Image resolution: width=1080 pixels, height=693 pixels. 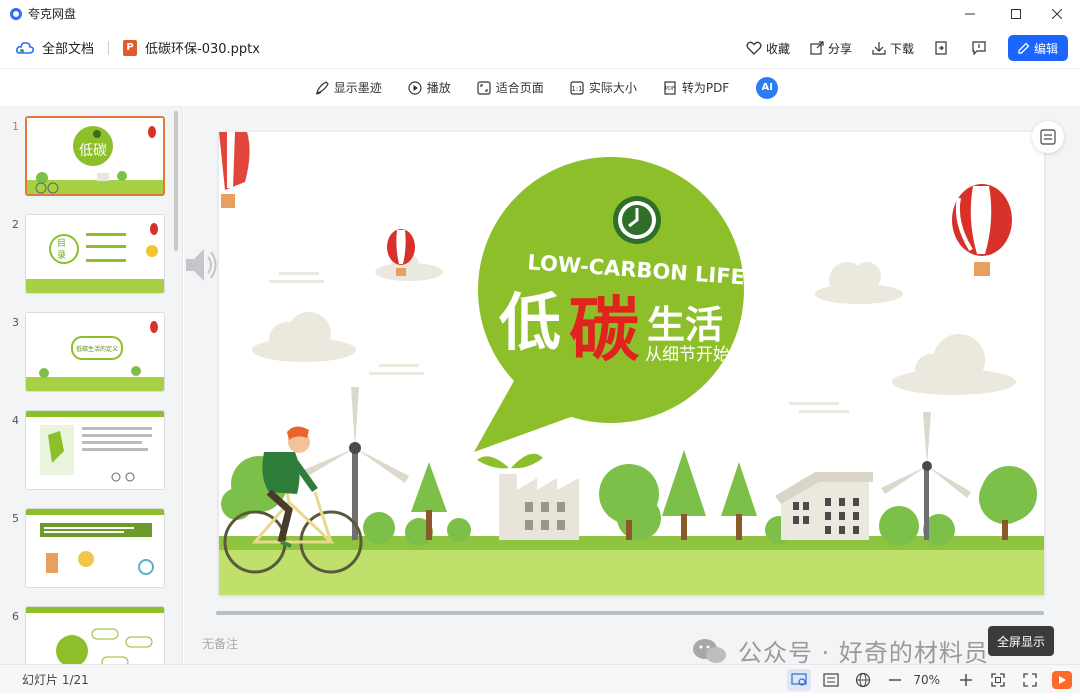 I want to click on download-button: 下载, so click(x=893, y=48).